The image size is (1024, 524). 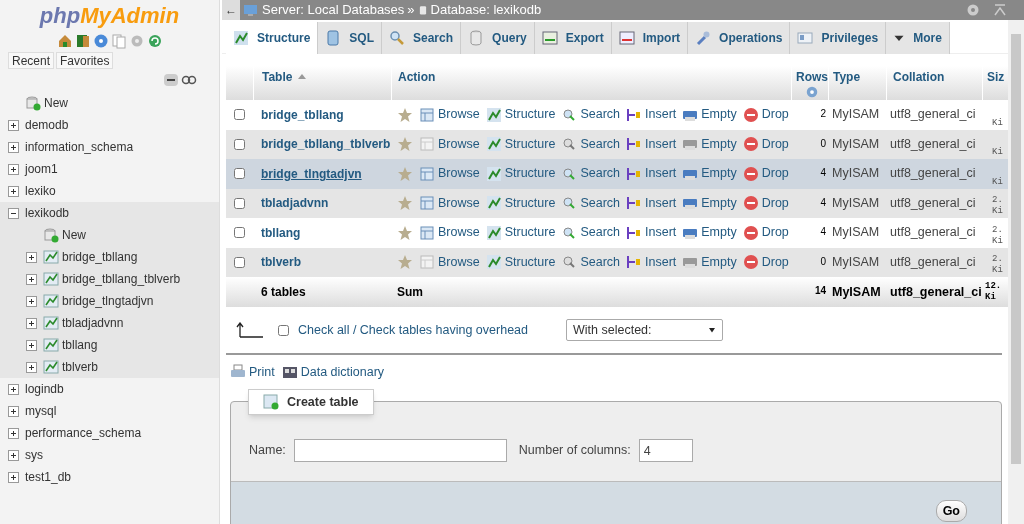 I want to click on tab: Structure, so click(x=272, y=38).